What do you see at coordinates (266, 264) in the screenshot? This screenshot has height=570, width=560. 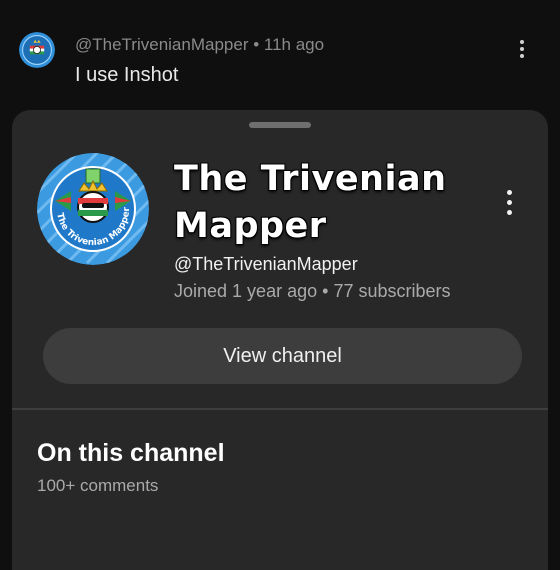 I see `channel-handle: @TheTrivenianMapper` at bounding box center [266, 264].